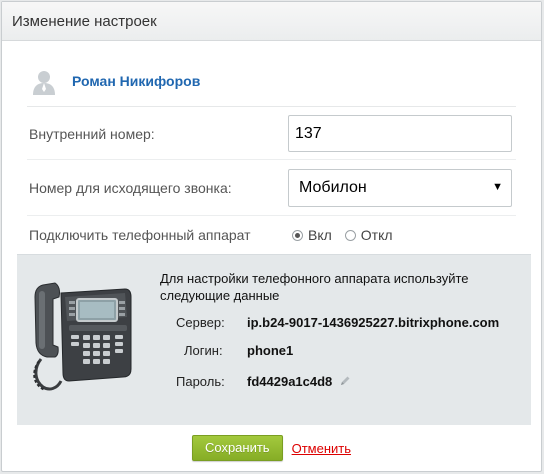 This screenshot has height=474, width=544. I want to click on password-label: Пароль:, so click(200, 381).